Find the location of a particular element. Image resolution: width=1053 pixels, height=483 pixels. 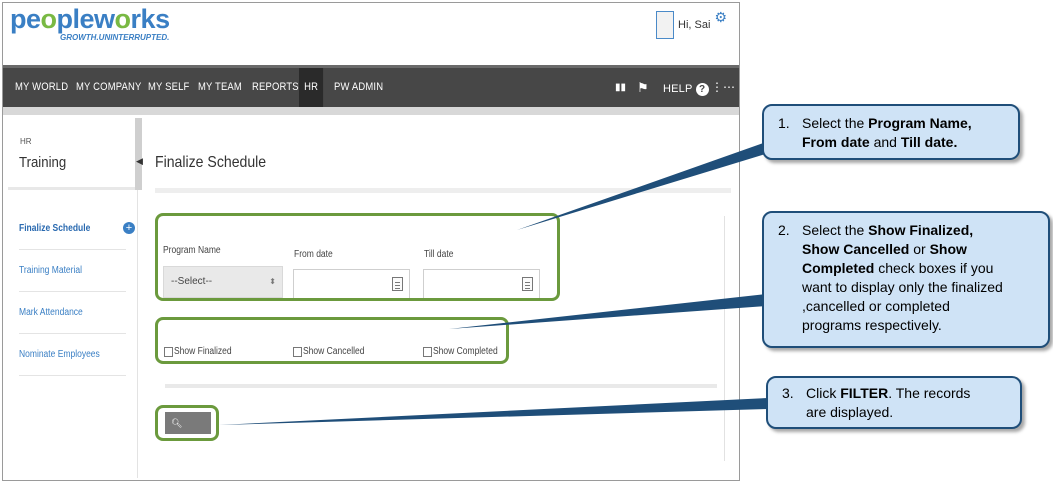

callout-line: Show Cancelled or Show is located at coordinates (921, 249).